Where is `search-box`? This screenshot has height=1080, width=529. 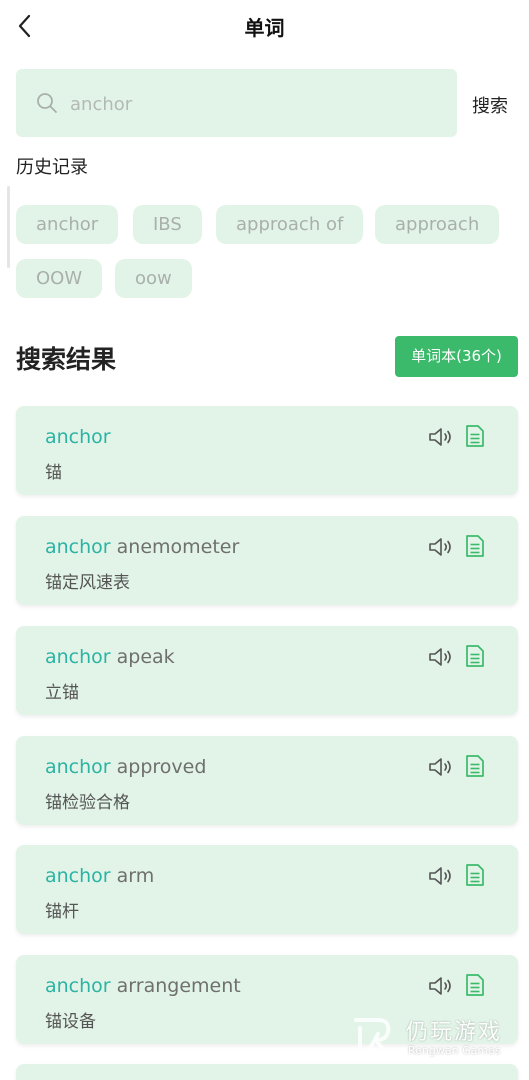
search-box is located at coordinates (236, 103).